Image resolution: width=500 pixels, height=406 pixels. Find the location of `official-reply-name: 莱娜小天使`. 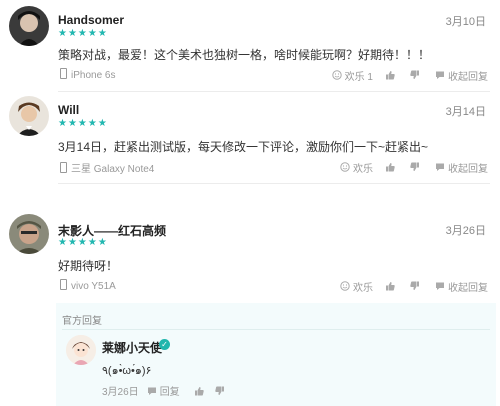

official-reply-name: 莱娜小天使 is located at coordinates (132, 347).